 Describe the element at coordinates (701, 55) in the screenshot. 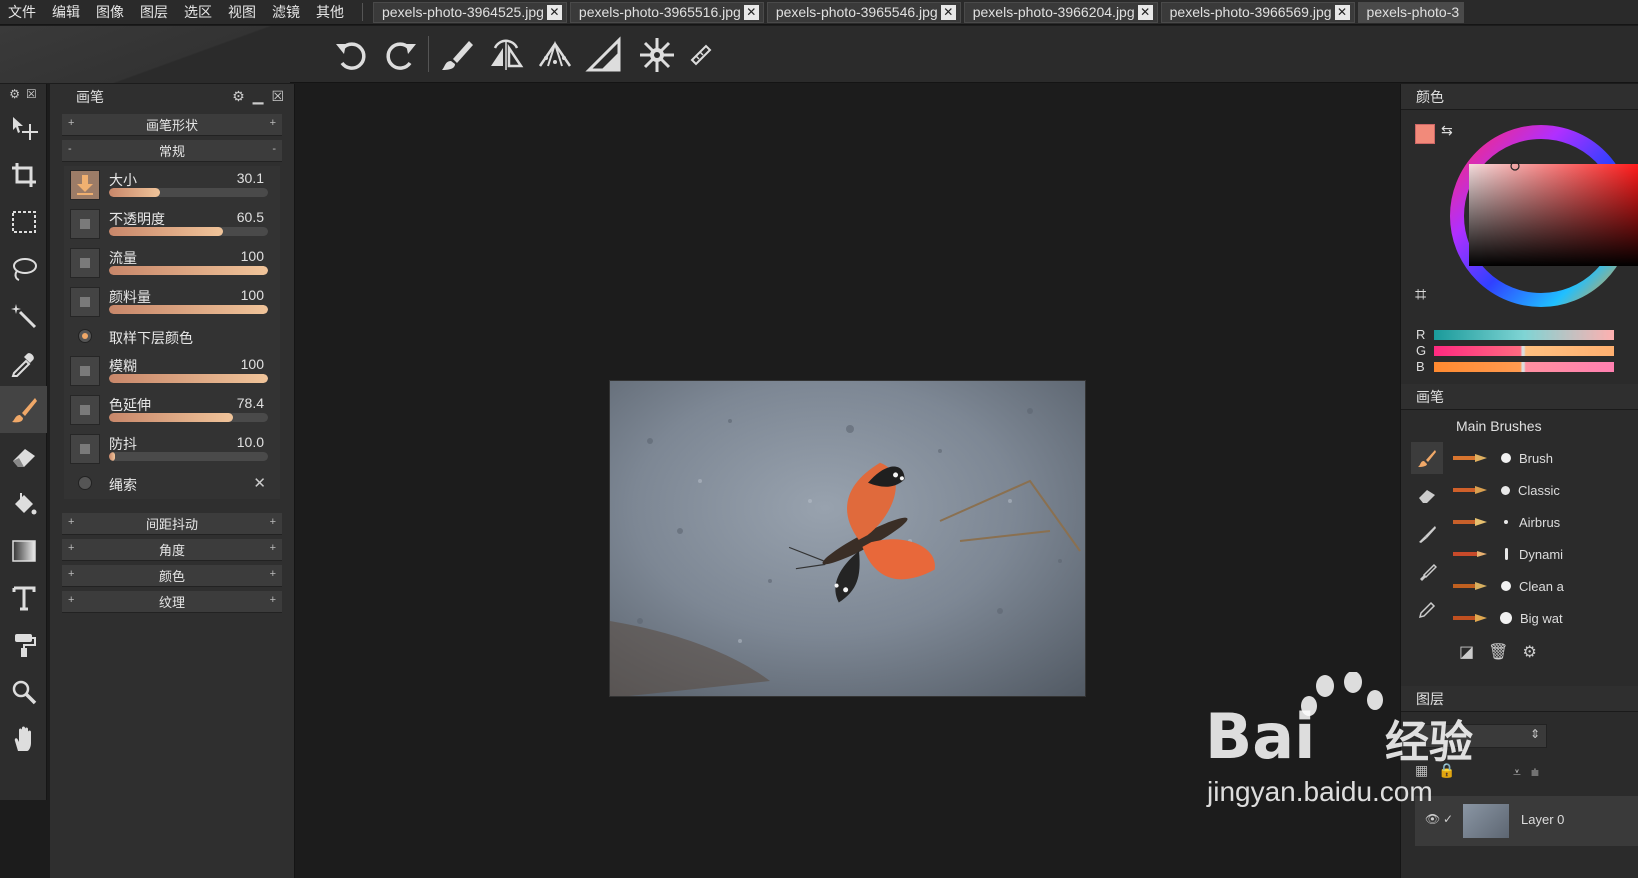

I see `pencil-ruler-icon` at that location.